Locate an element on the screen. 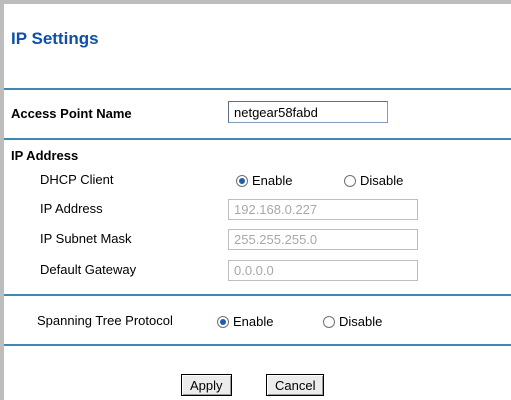 The image size is (511, 400). spanning-tree-enable-radio: Enable is located at coordinates (245, 321).